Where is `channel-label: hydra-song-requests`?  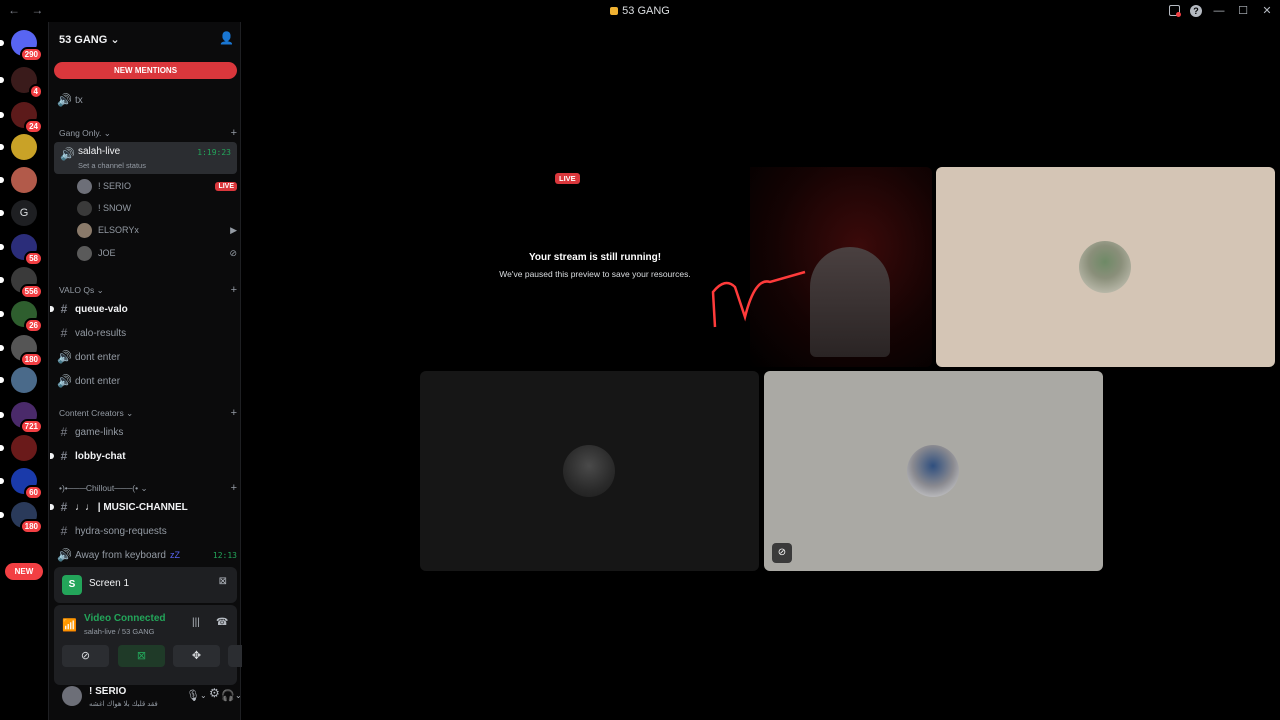
channel-label: hydra-song-requests is located at coordinates (121, 531).